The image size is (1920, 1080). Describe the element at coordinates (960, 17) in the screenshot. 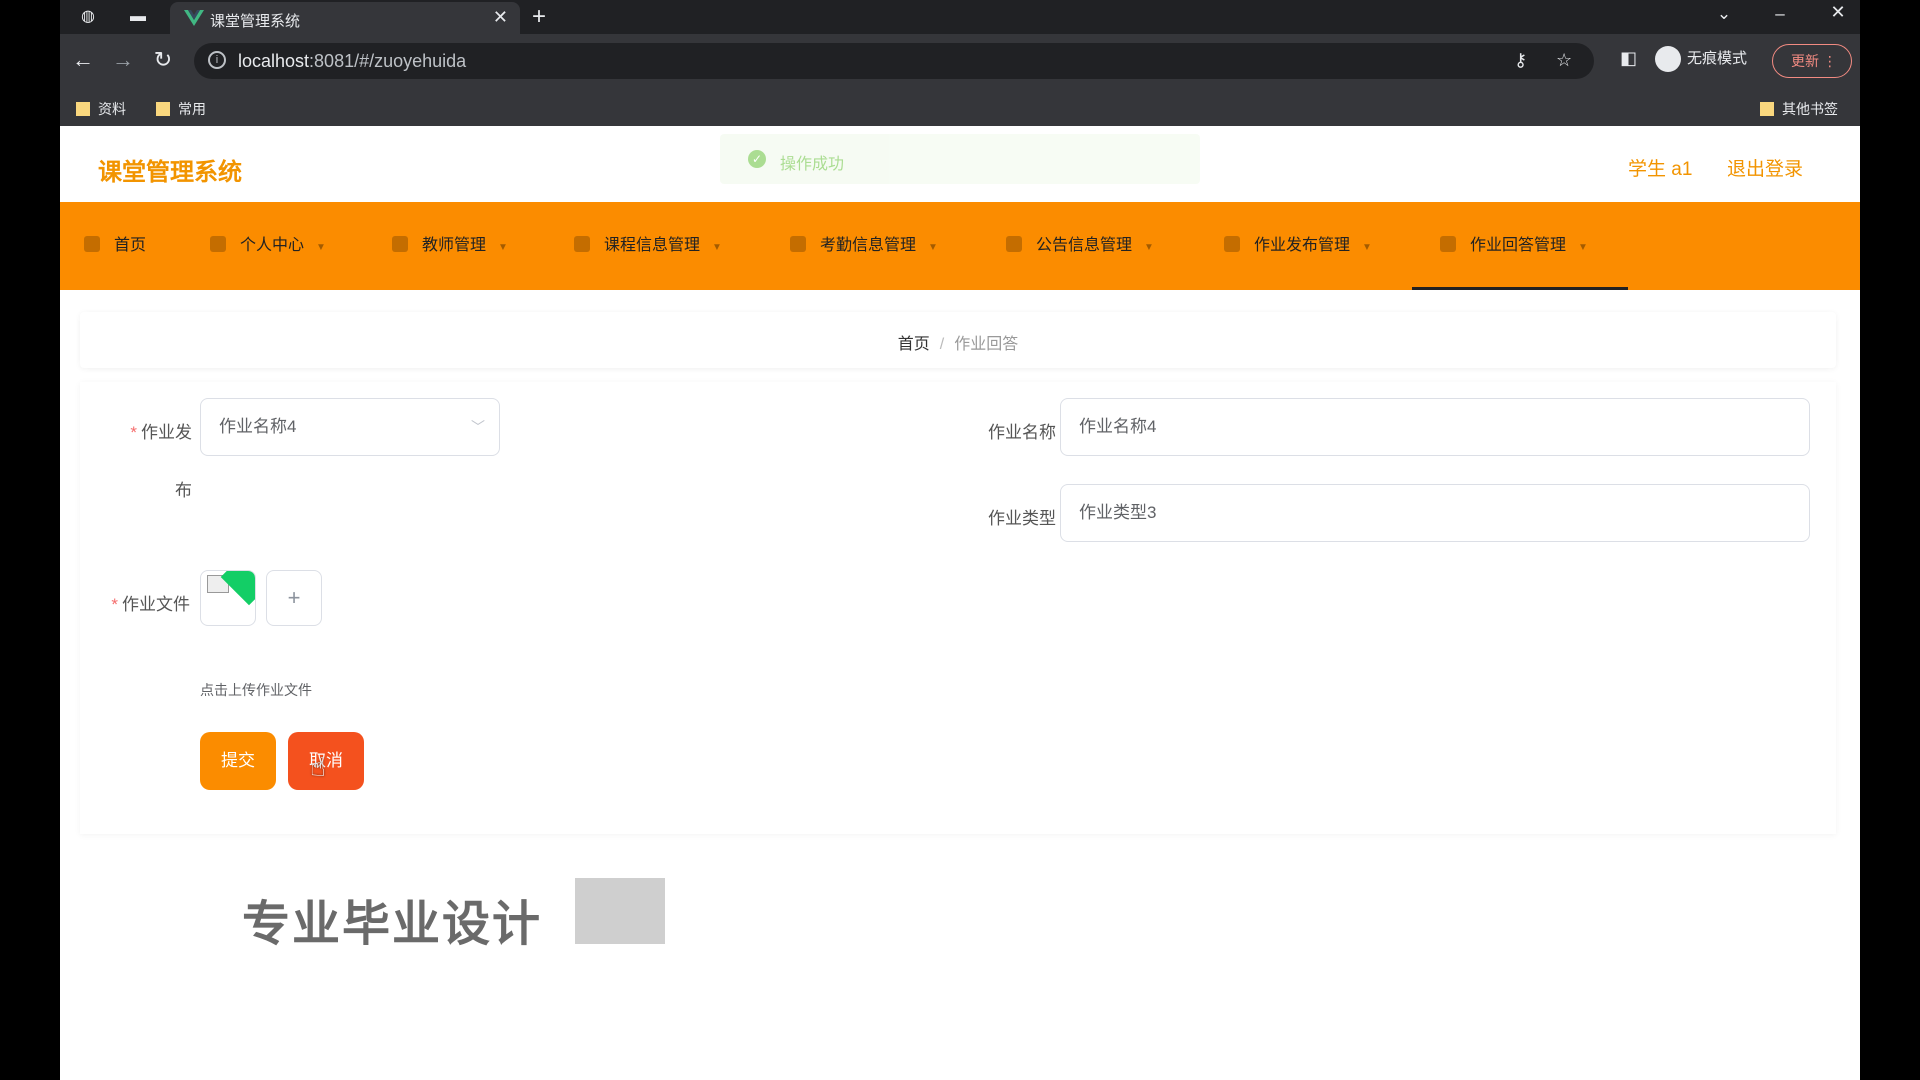

I see `tab-strip: ◍ ▬ 课堂管理系统 ✕ + ⌄ – ✕` at that location.